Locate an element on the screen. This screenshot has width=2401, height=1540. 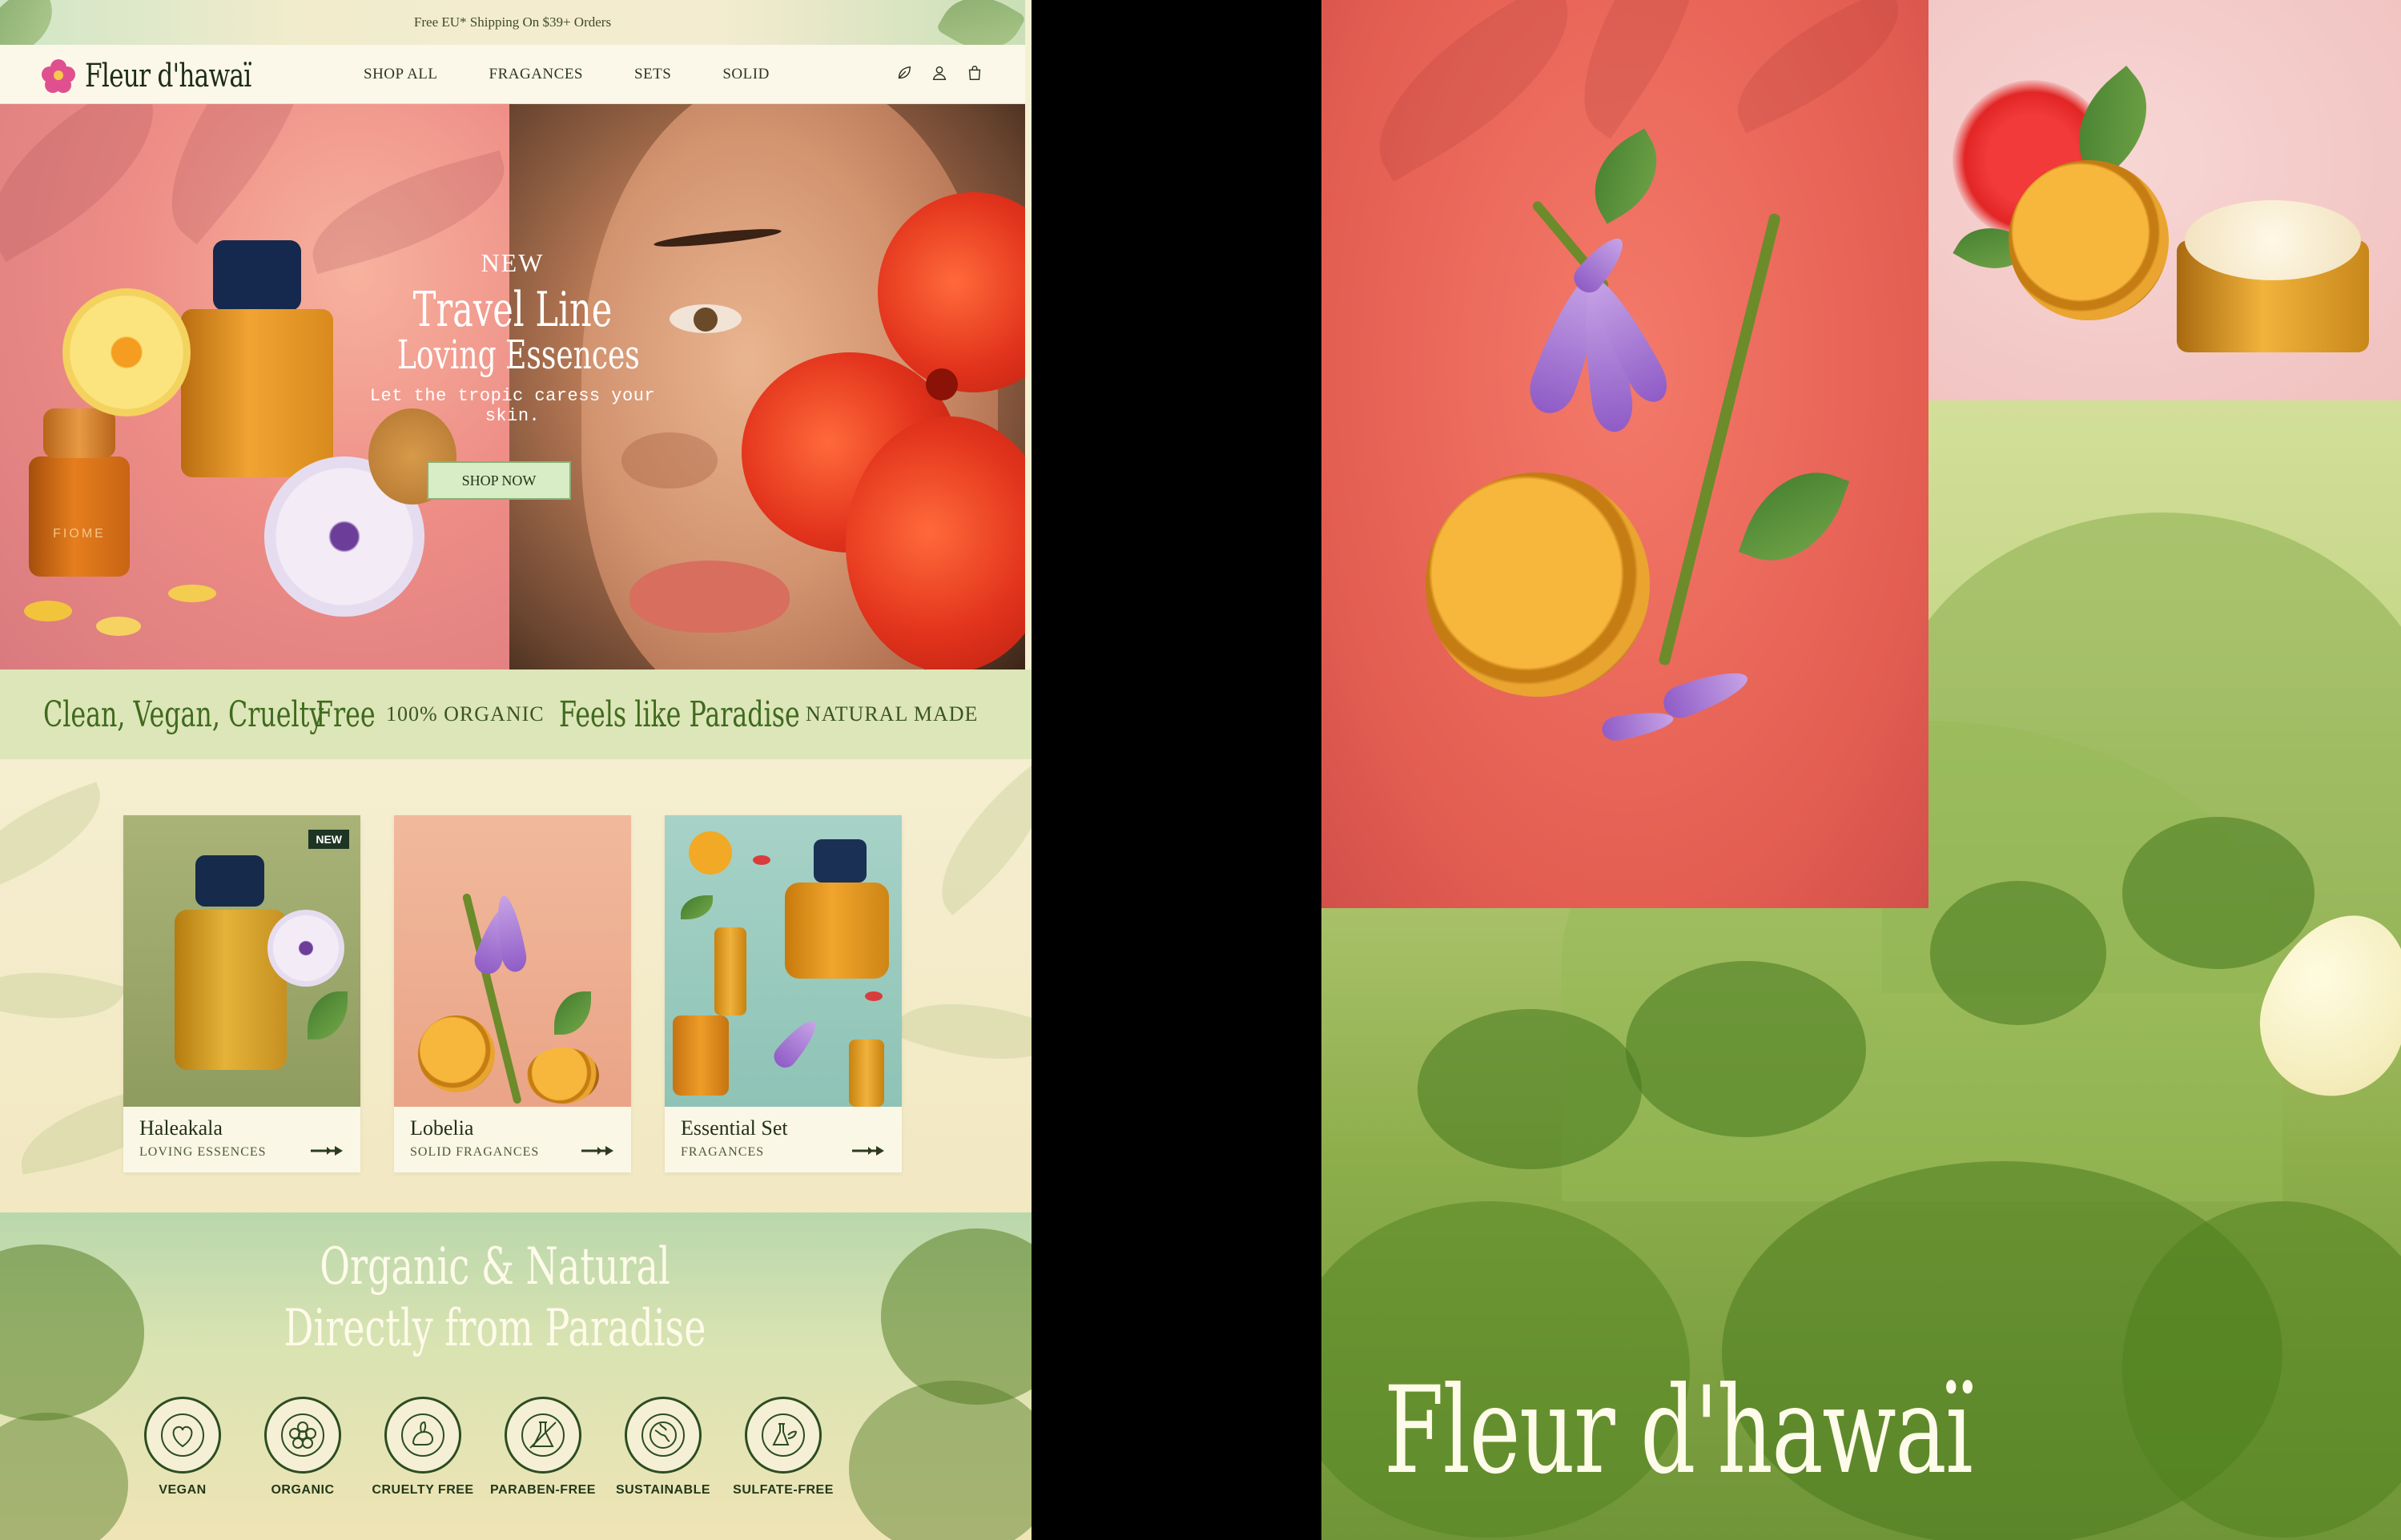
product-card: Essential Set FRAGANCES is located at coordinates (783, 993).